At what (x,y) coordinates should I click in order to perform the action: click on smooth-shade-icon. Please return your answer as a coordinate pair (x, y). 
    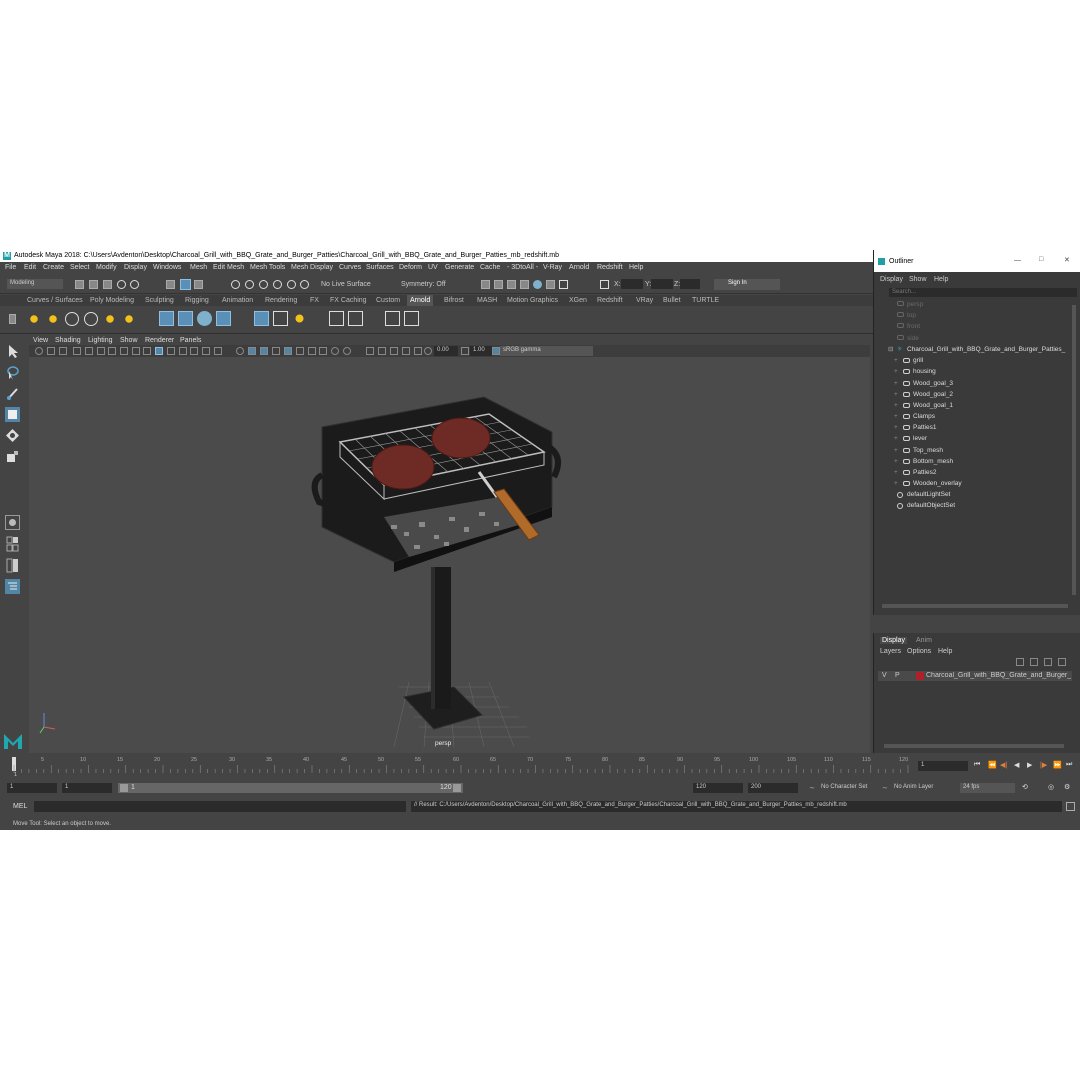
    Looking at the image, I should click on (171, 351).